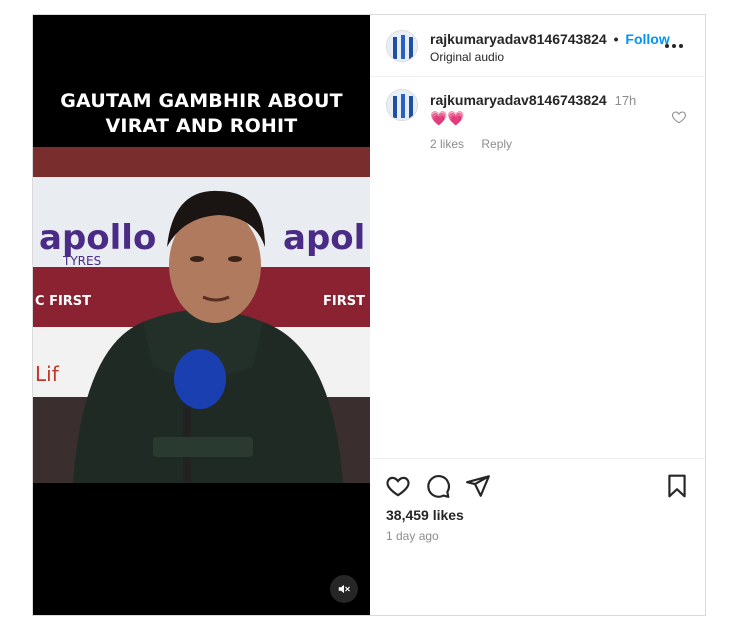 The image size is (732, 621). I want to click on video-title-overlay: GAUTAM GAMBHIR ABOUT VIRAT AND ROHIT, so click(201, 114).